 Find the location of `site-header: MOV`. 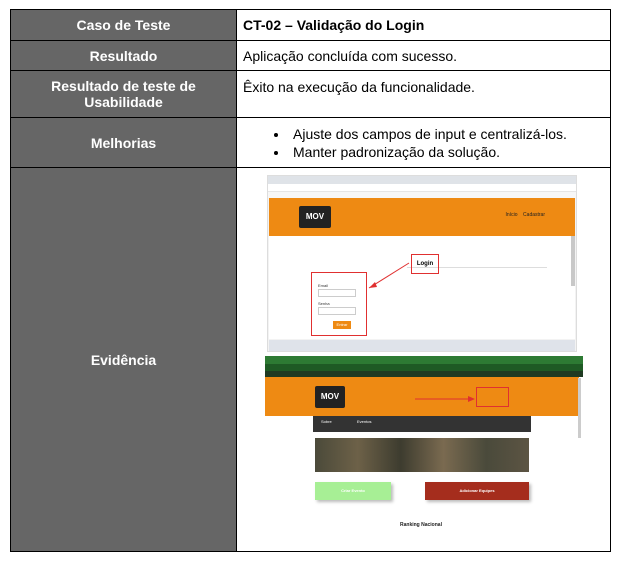

site-header: MOV is located at coordinates (422, 396).